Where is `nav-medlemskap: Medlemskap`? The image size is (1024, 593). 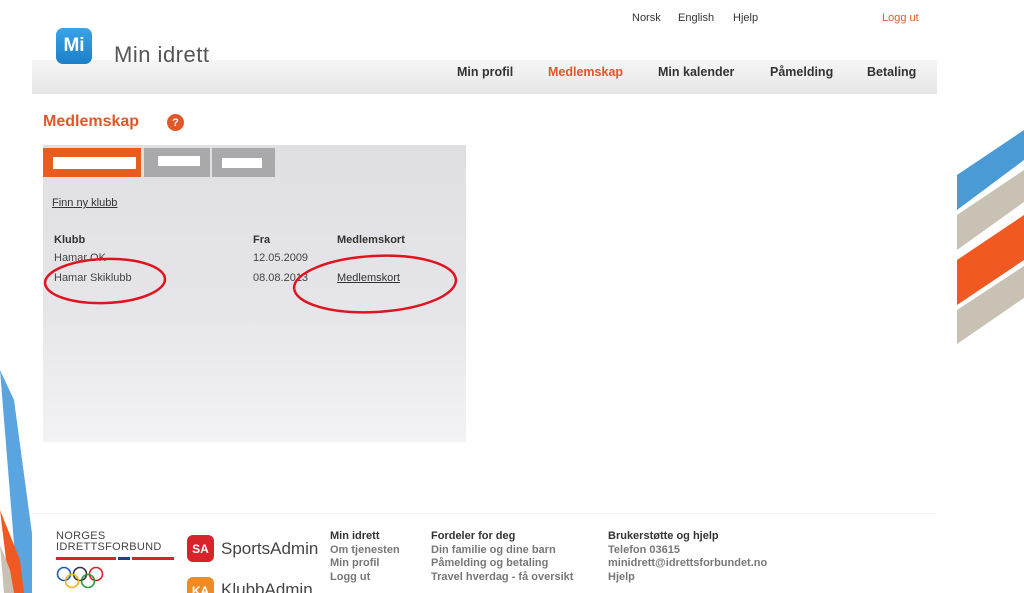
nav-medlemskap: Medlemskap is located at coordinates (585, 72).